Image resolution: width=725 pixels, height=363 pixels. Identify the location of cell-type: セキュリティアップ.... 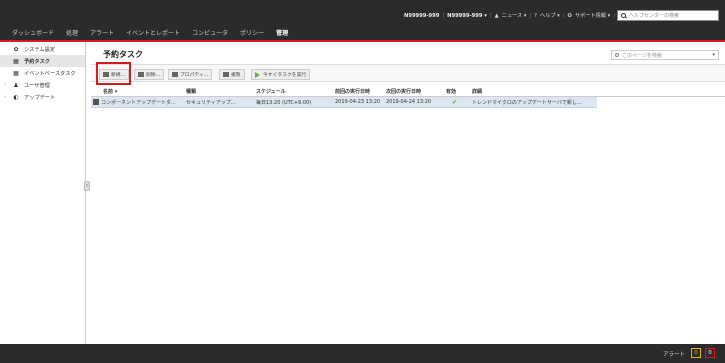
(211, 102).